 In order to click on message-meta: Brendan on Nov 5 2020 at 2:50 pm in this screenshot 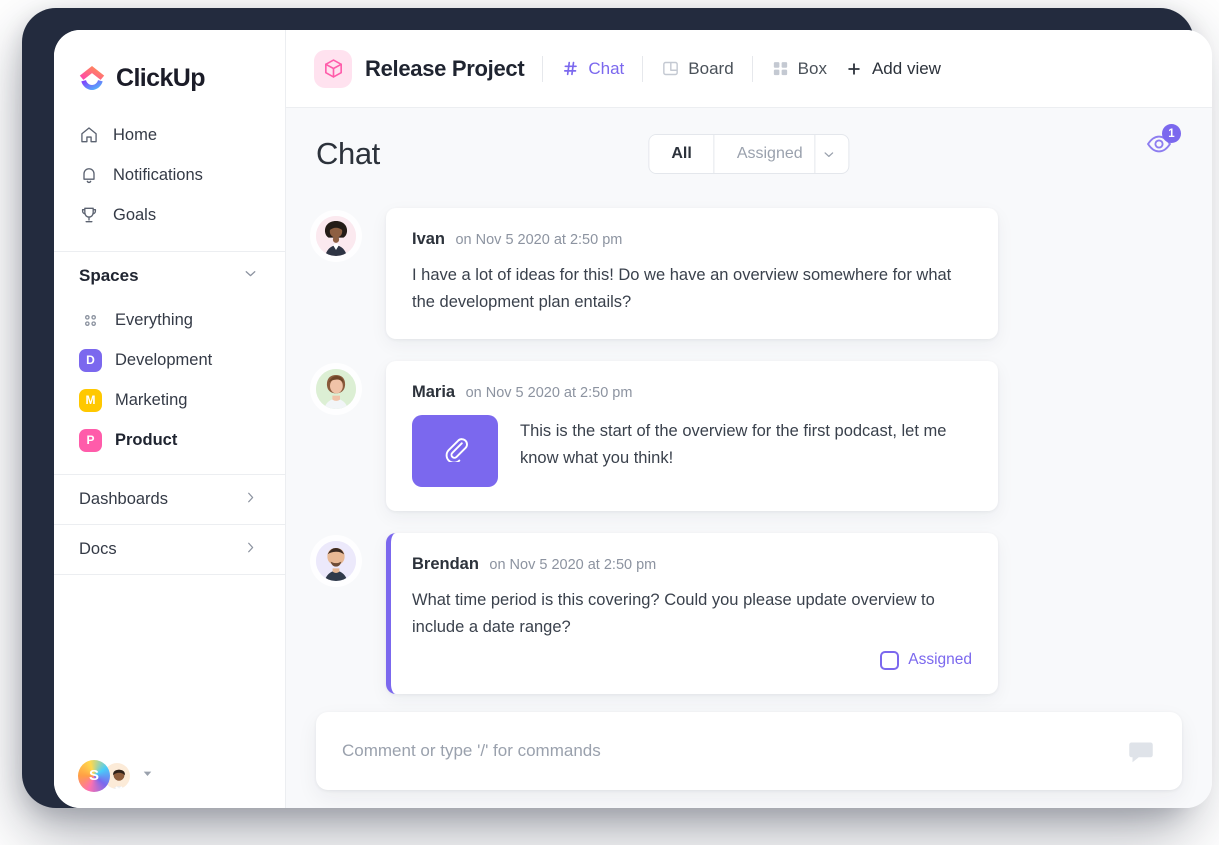, I will do `click(692, 564)`.